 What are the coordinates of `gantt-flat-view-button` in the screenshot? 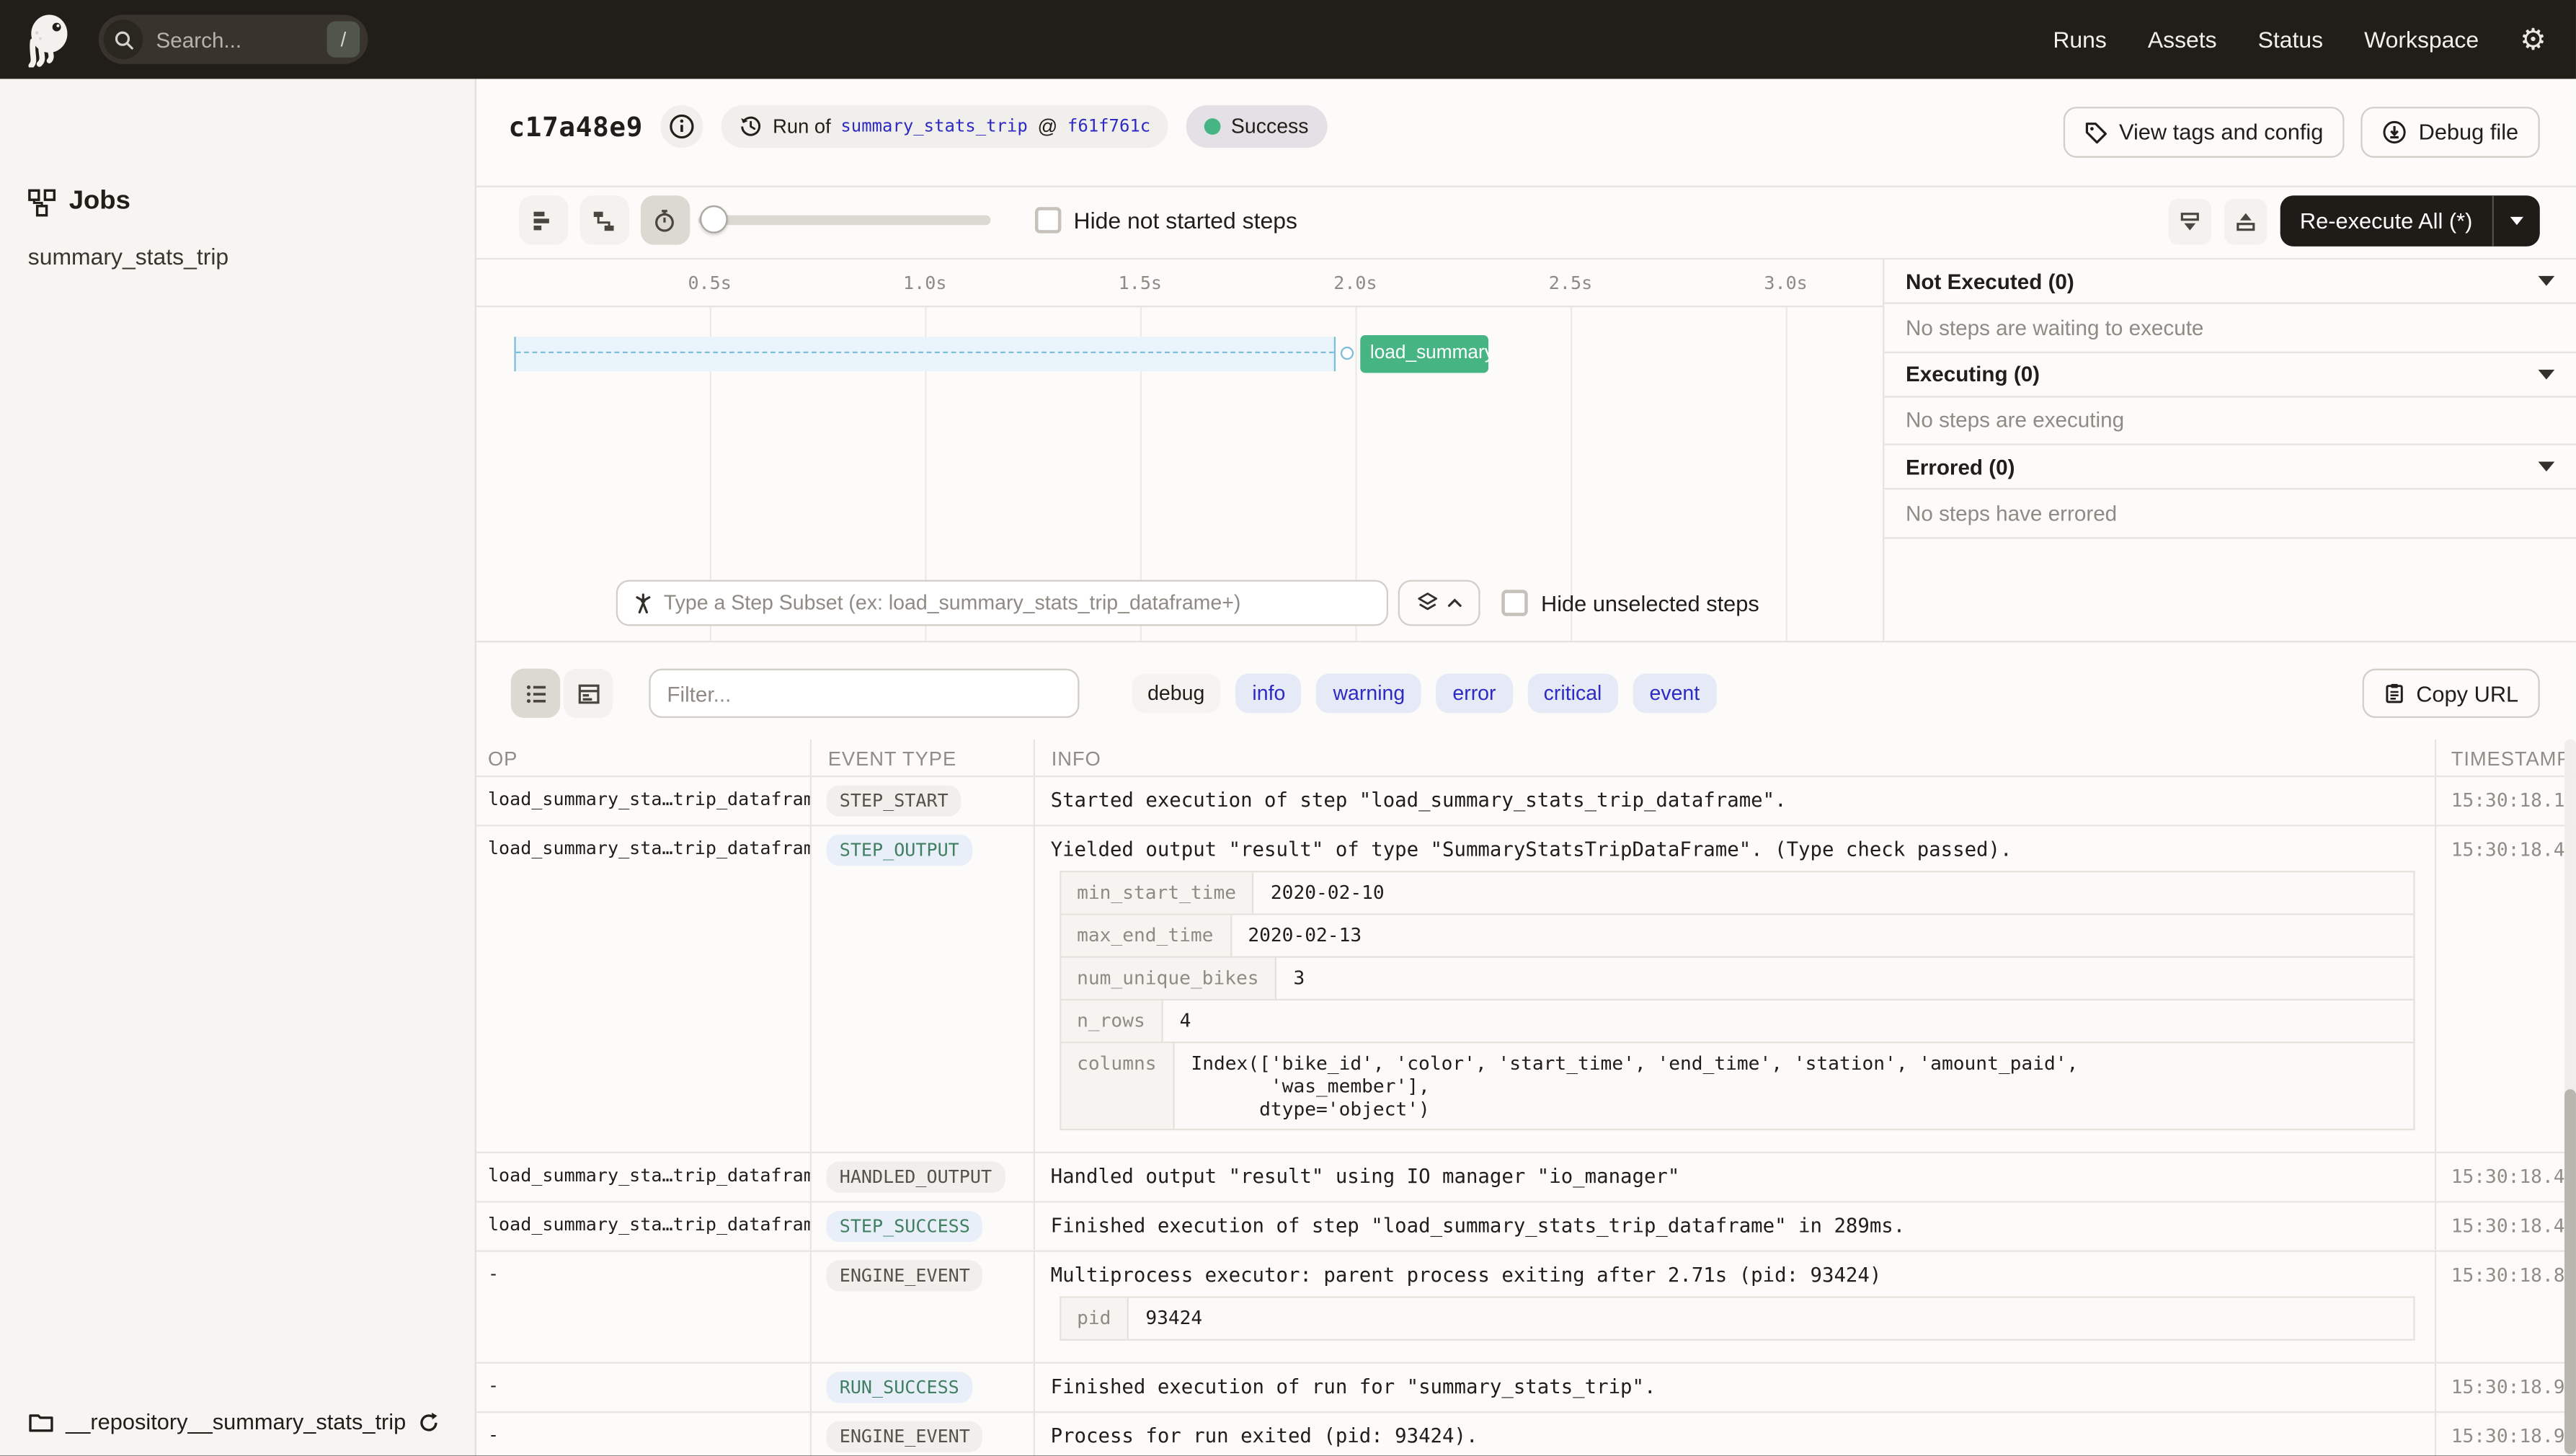 It's located at (543, 220).